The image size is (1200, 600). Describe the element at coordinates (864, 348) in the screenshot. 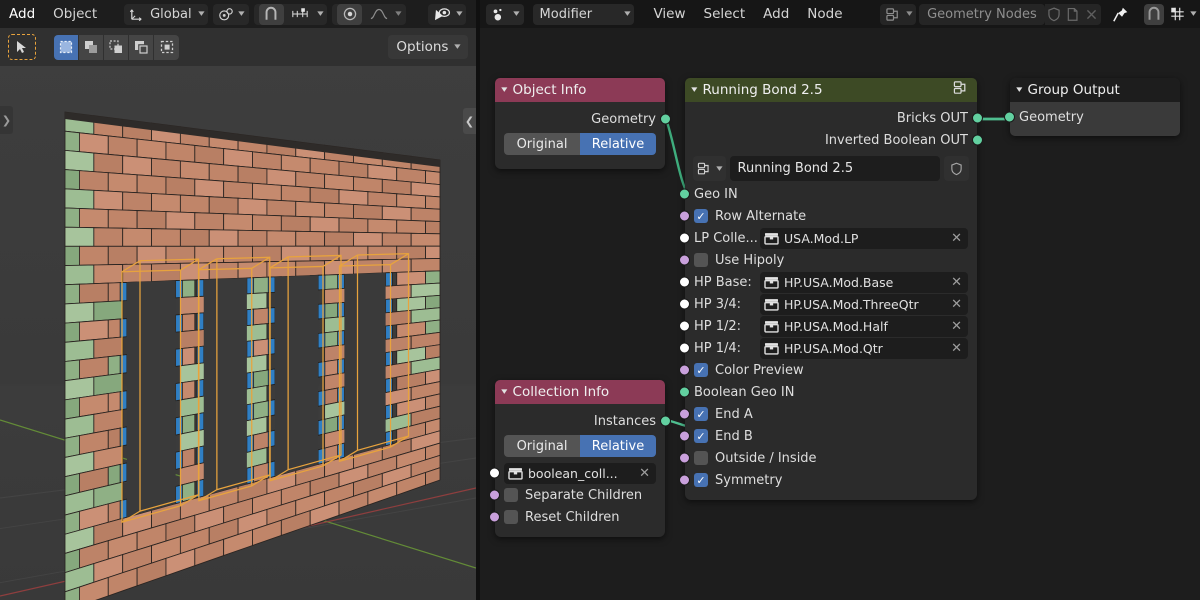

I see `collection-input: HP.USA.Mod.Qtr ✕` at that location.